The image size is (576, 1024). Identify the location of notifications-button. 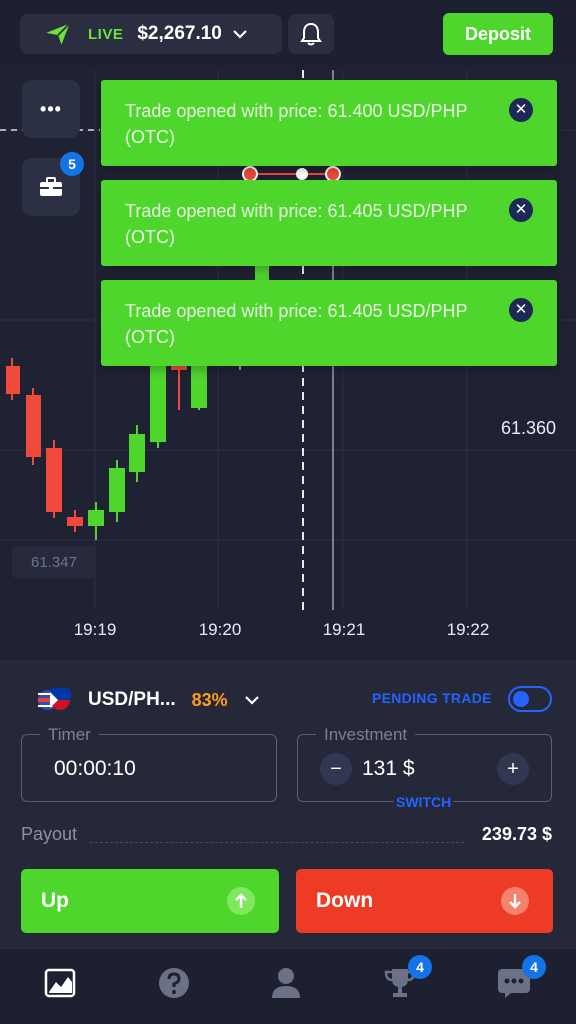
(311, 34).